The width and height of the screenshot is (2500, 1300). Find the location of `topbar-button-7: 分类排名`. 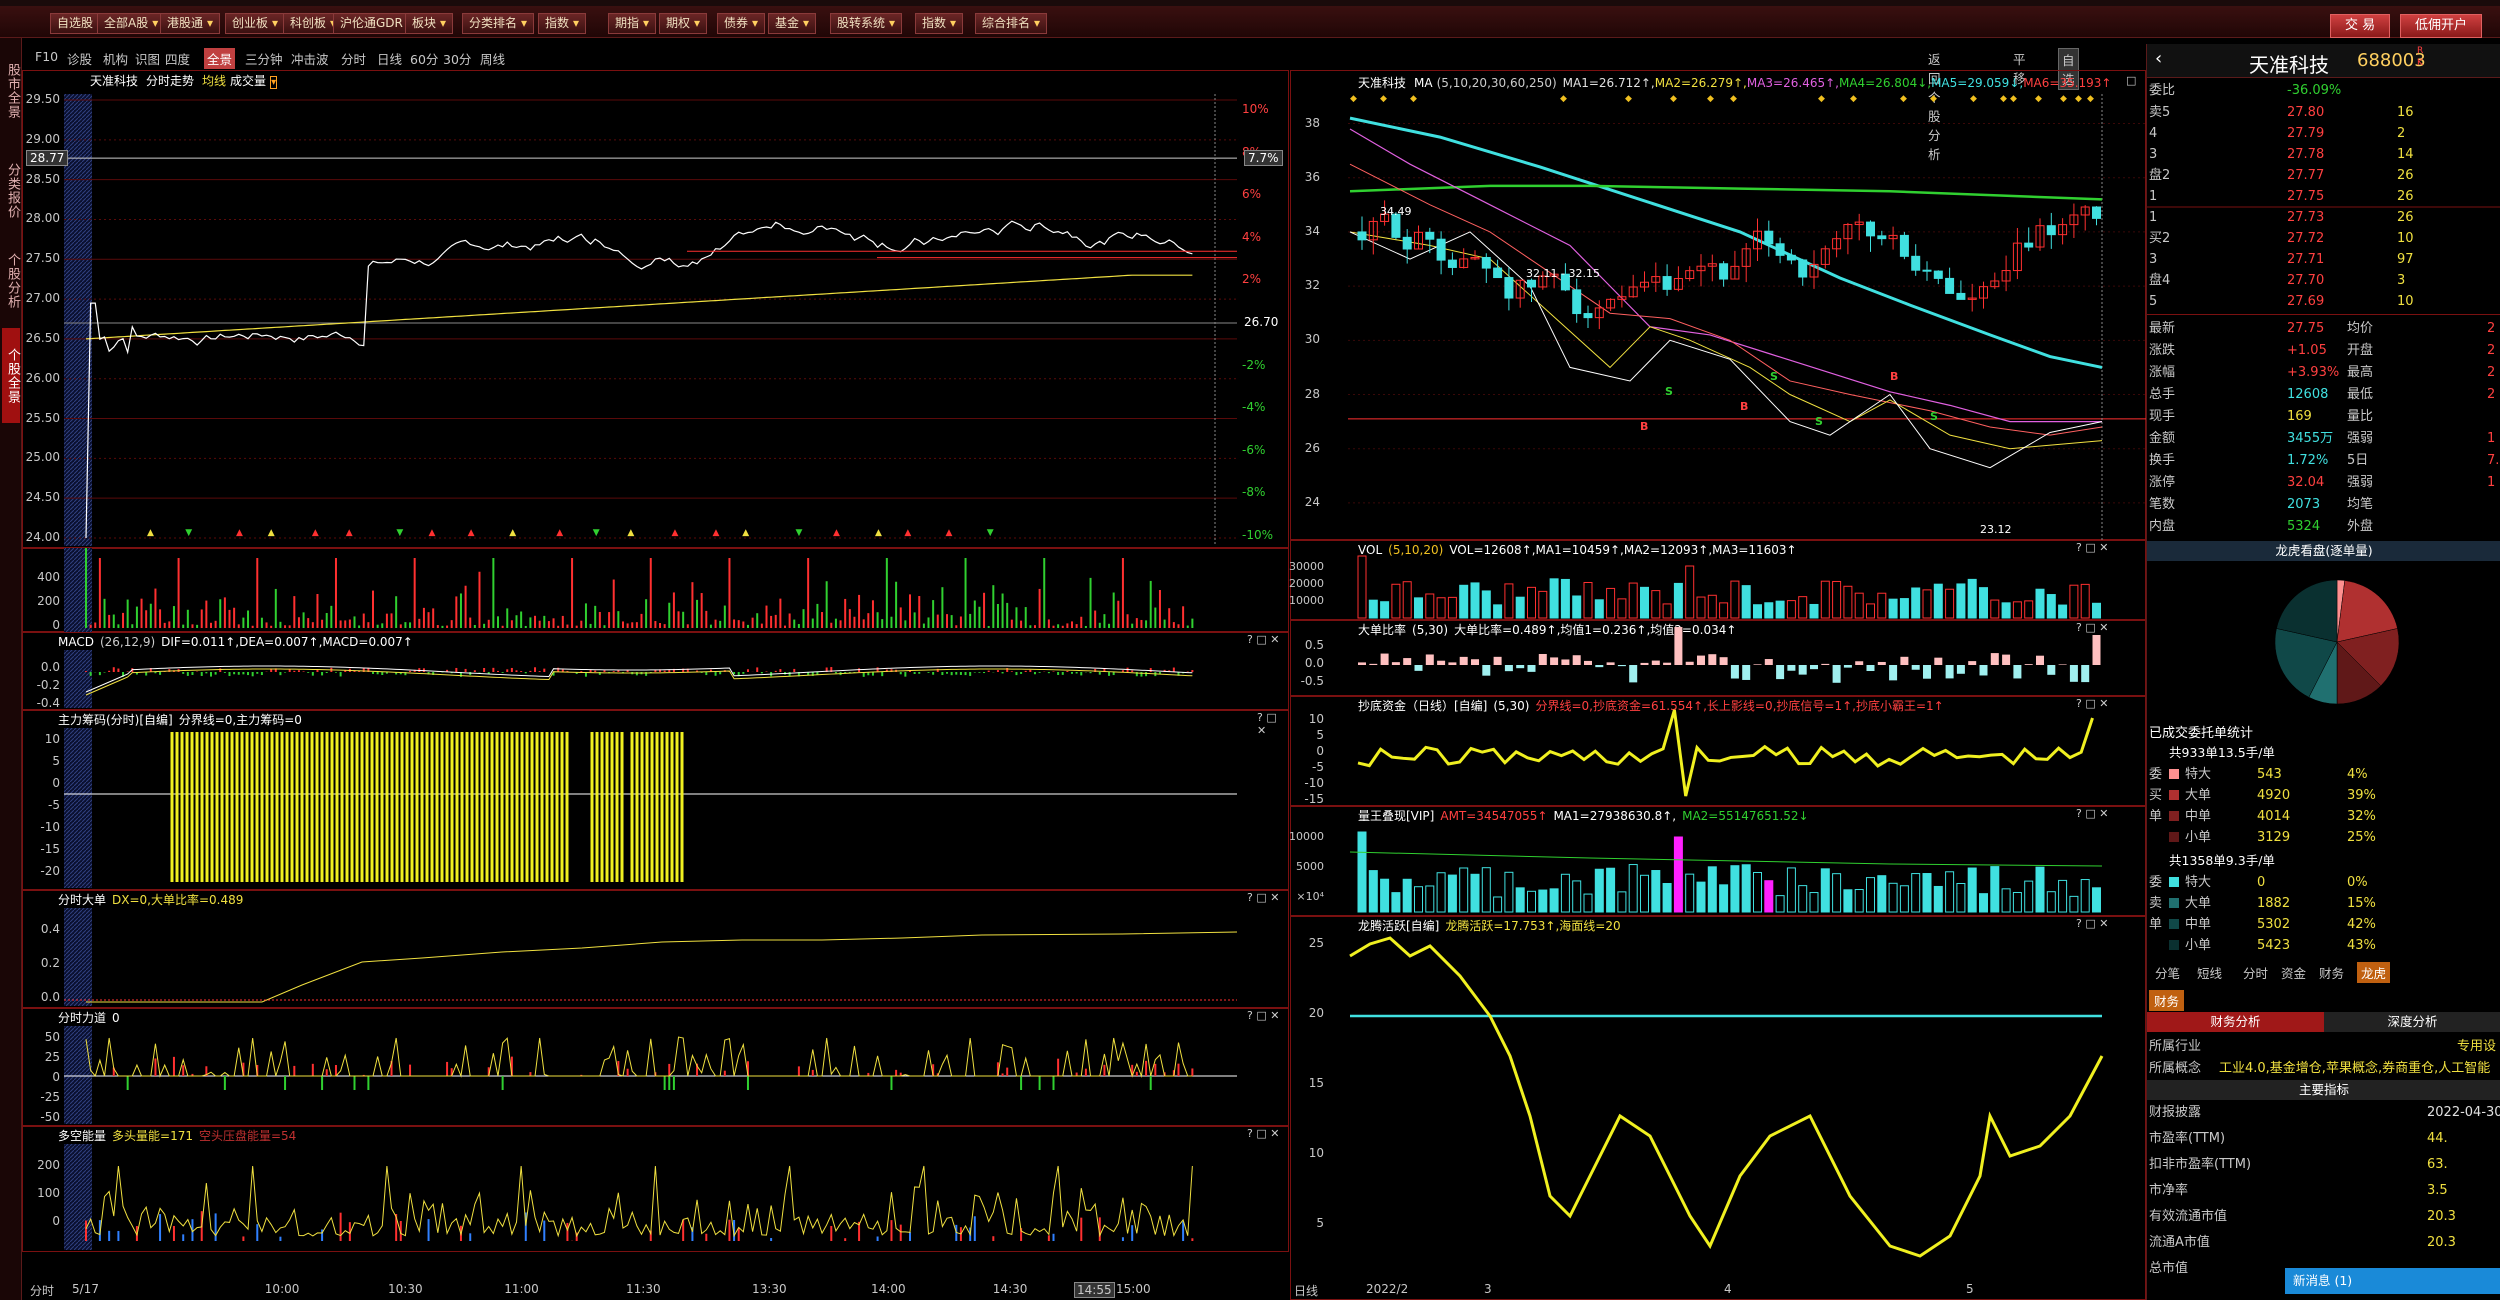

topbar-button-7: 分类排名 is located at coordinates (498, 23).